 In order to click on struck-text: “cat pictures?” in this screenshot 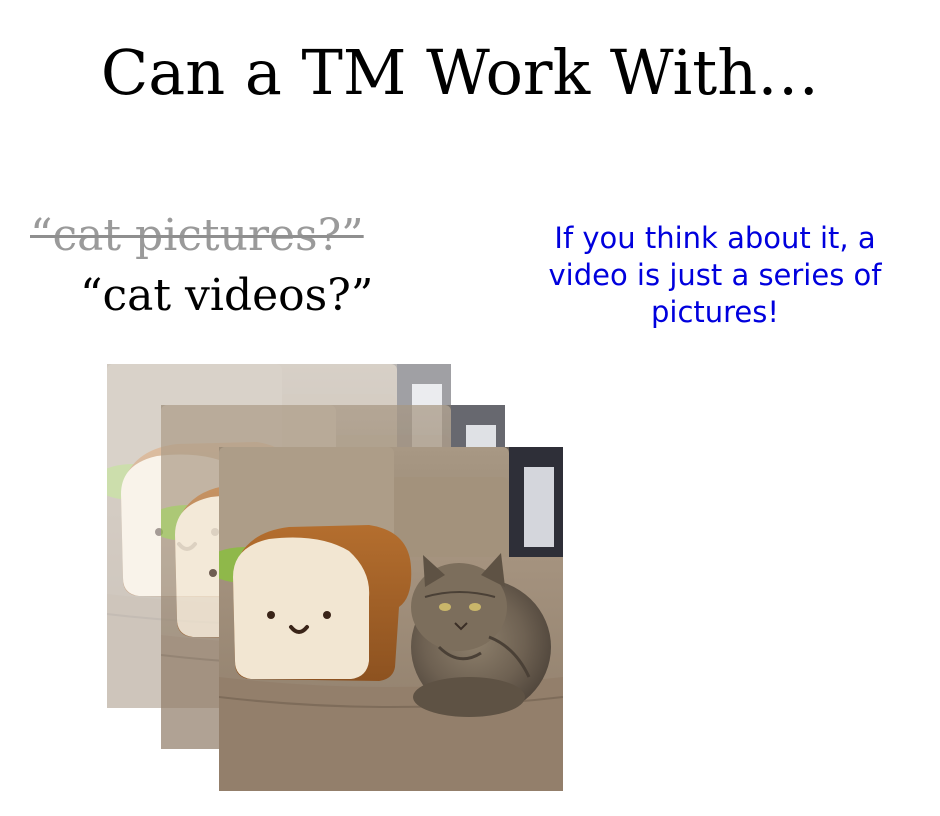, I will do `click(197, 235)`.